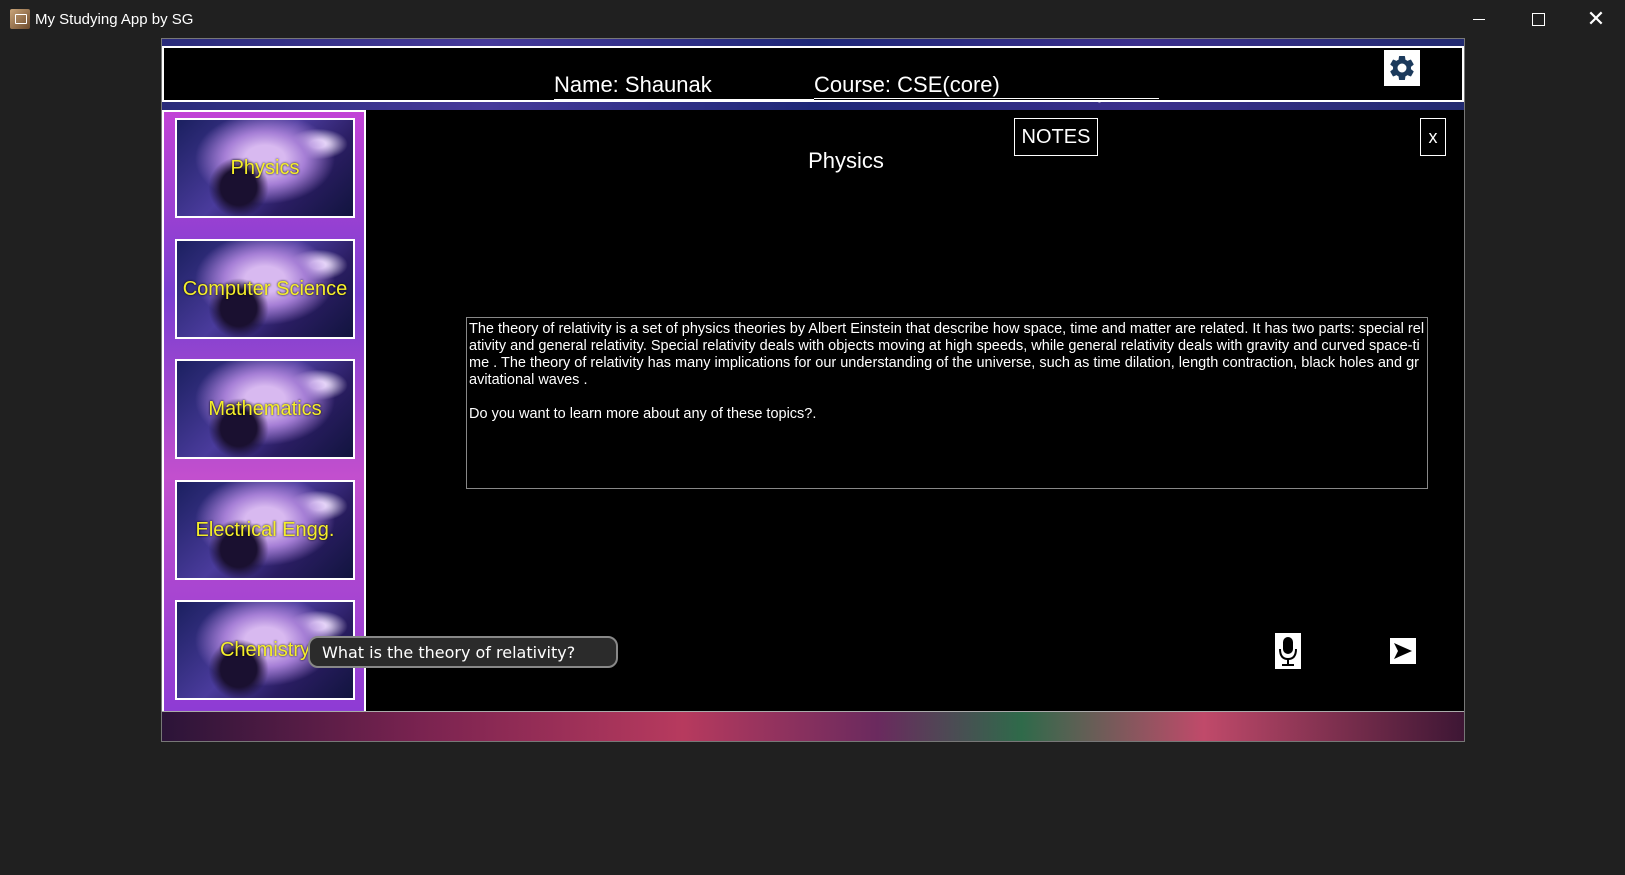 The image size is (1625, 875). What do you see at coordinates (907, 84) in the screenshot?
I see `course-label: Course: CSE(core)` at bounding box center [907, 84].